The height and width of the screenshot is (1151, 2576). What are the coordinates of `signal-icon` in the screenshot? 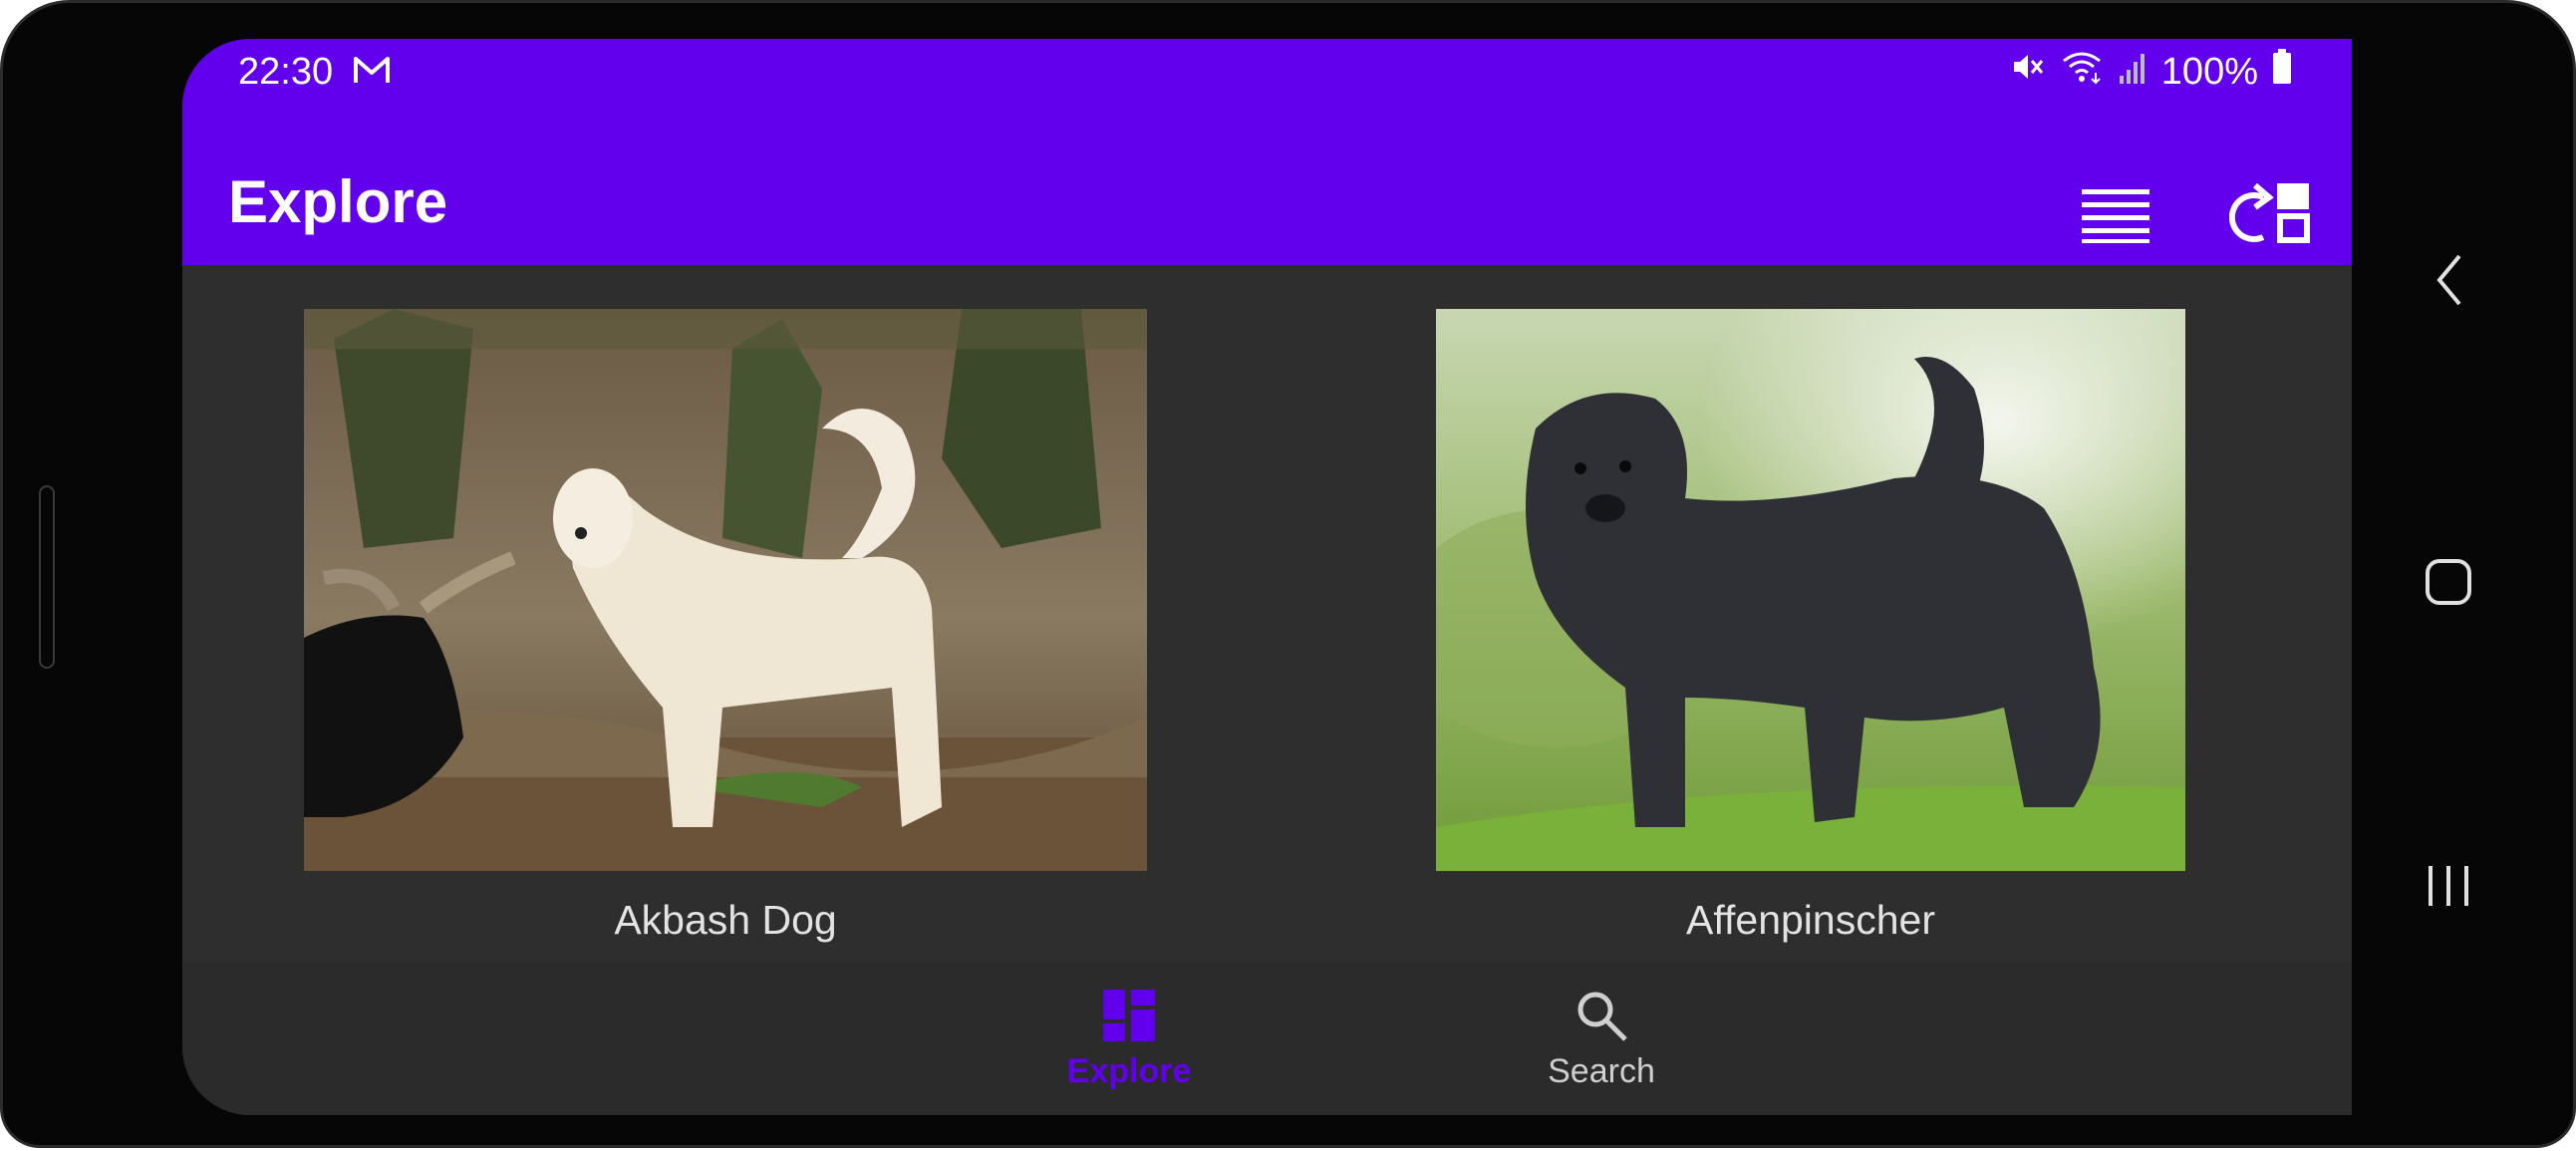 It's located at (2132, 72).